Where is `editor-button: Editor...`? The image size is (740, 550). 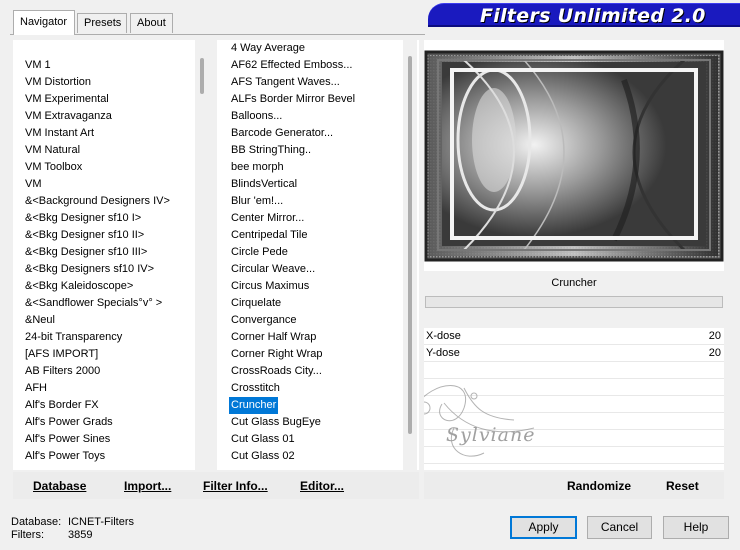
editor-button: Editor... is located at coordinates (322, 486).